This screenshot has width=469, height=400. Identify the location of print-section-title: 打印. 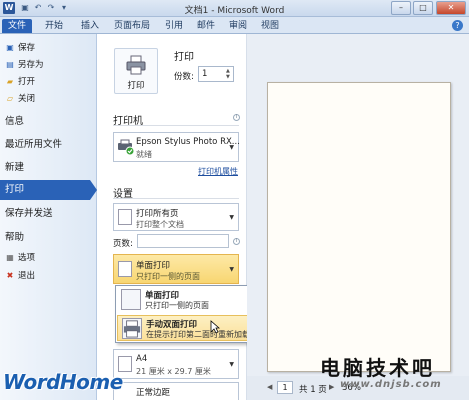
(184, 57).